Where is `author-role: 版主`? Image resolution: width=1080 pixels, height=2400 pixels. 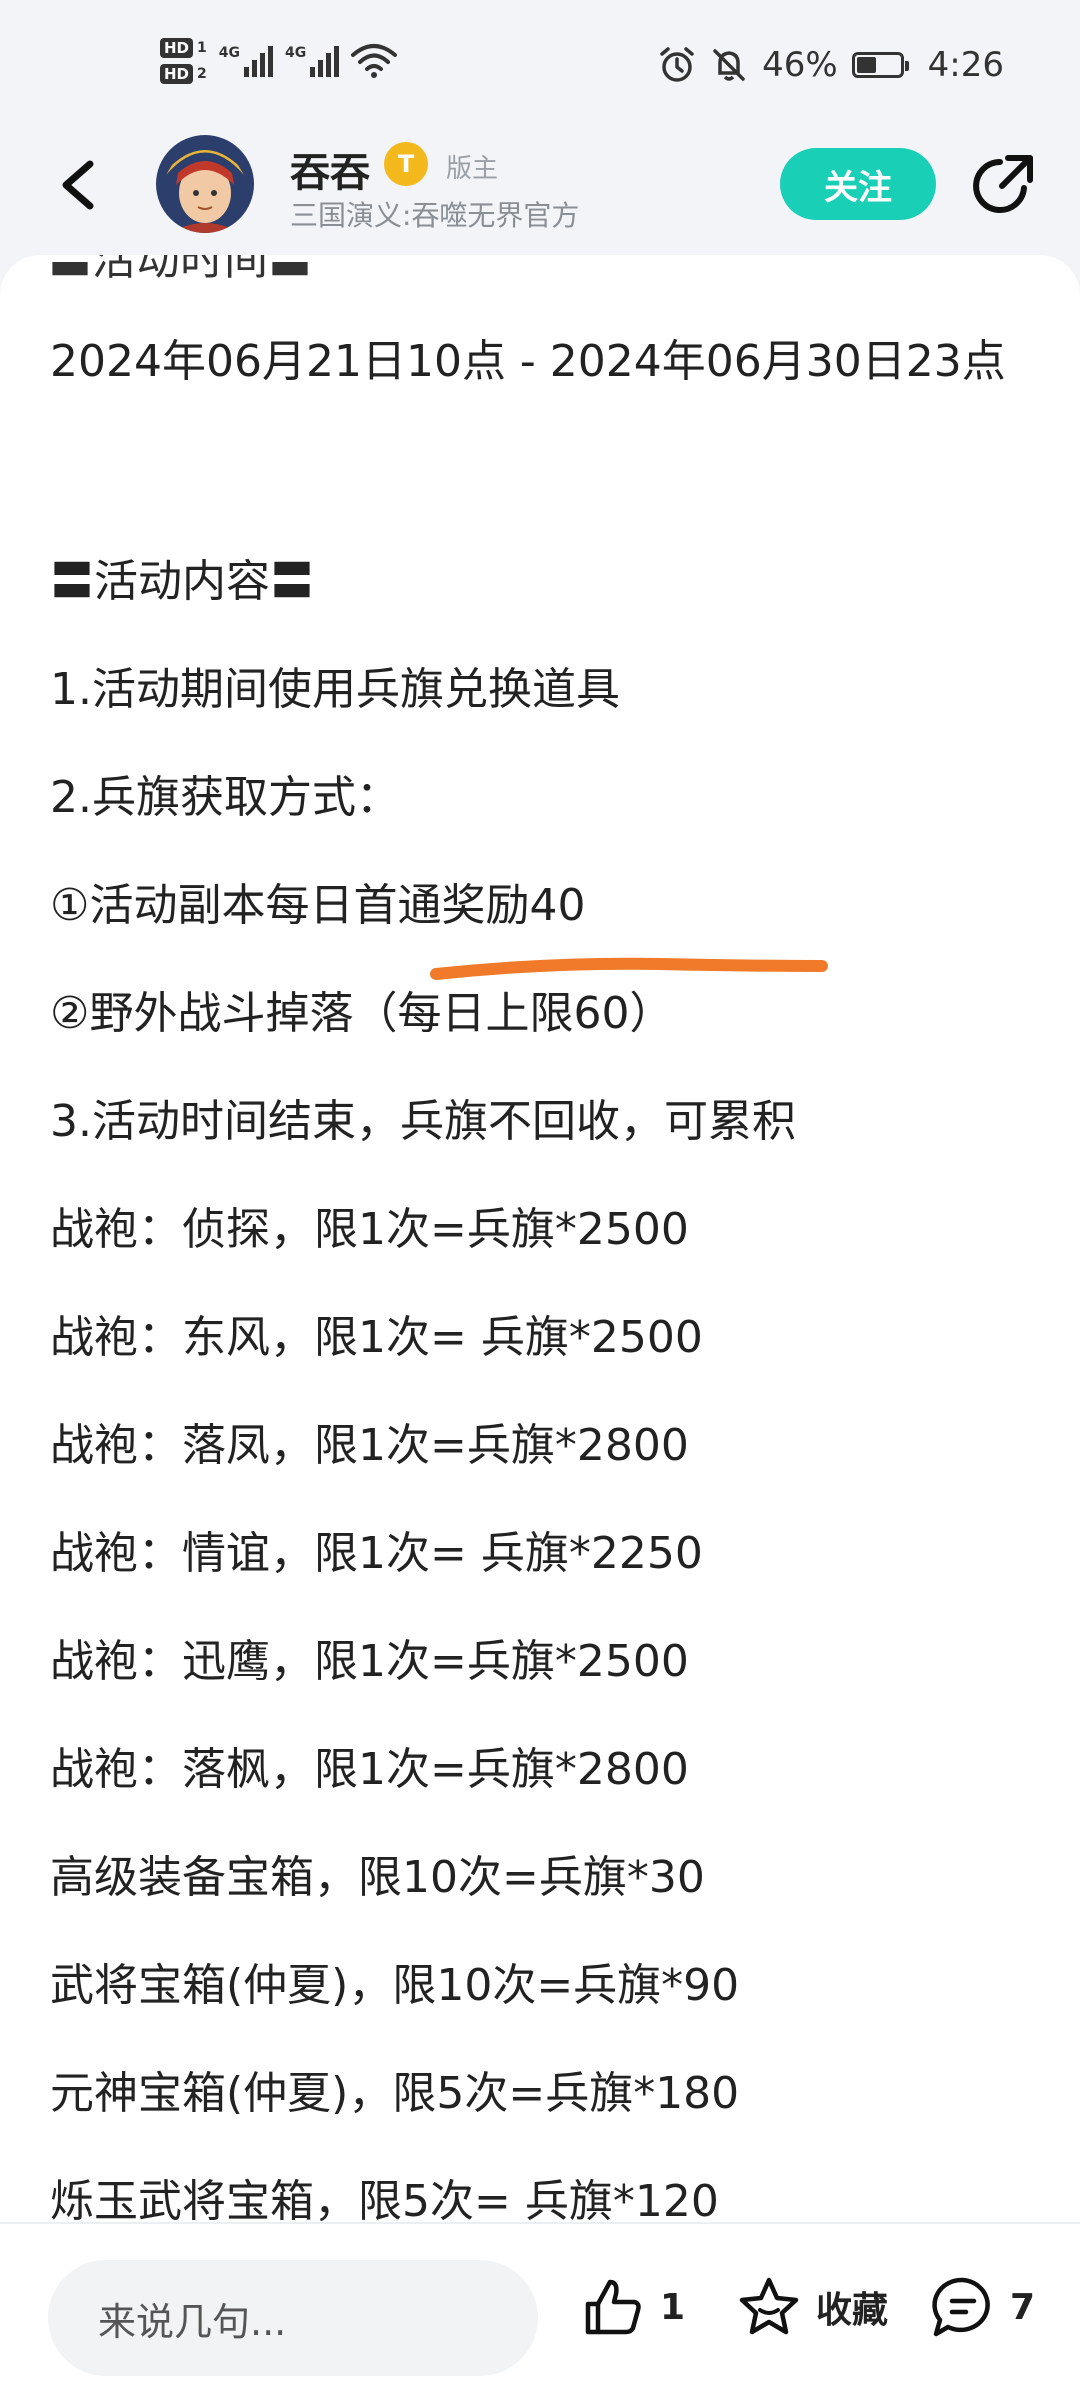
author-role: 版主 is located at coordinates (472, 169).